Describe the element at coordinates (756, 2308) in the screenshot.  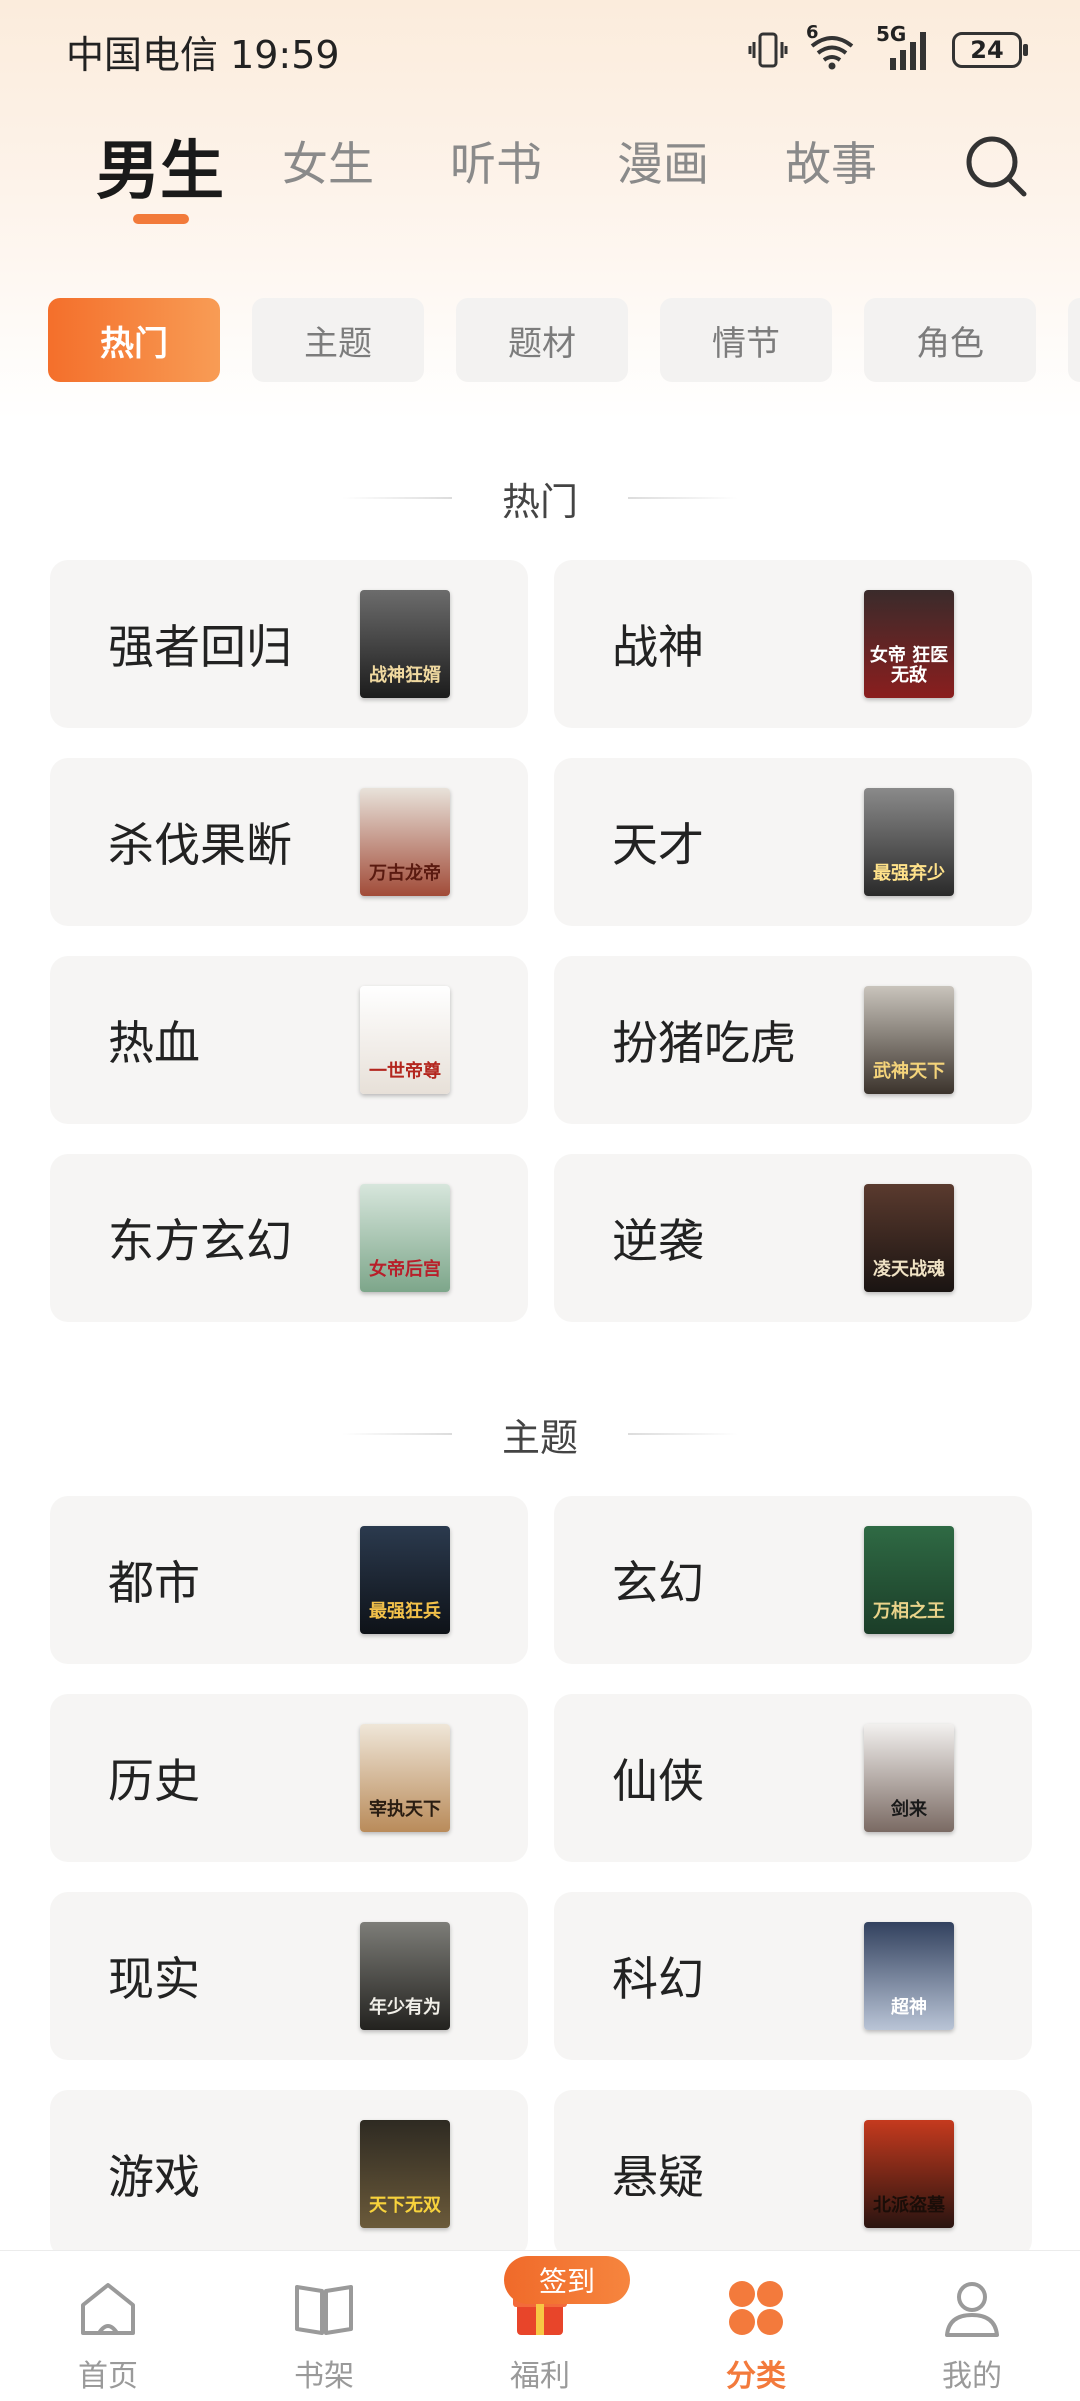
I see `category-icon` at that location.